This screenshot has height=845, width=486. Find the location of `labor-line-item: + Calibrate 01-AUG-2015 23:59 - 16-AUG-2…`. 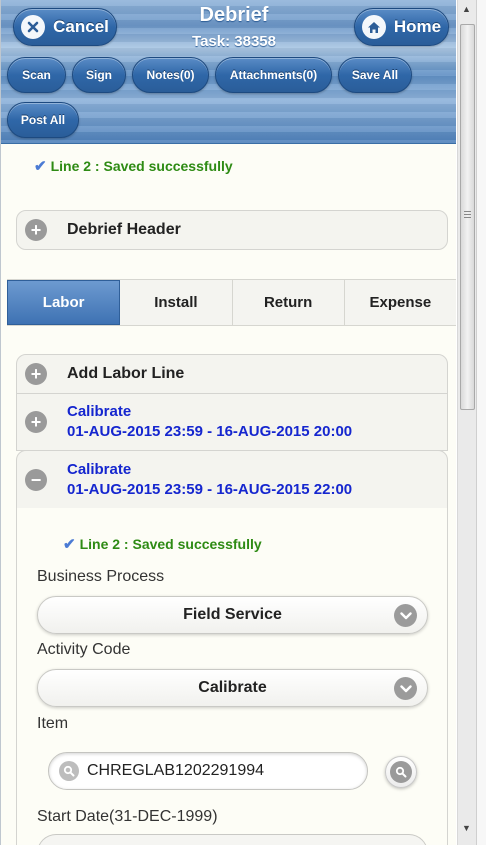

labor-line-item: + Calibrate 01-AUG-2015 23:59 - 16-AUG-2… is located at coordinates (232, 422).